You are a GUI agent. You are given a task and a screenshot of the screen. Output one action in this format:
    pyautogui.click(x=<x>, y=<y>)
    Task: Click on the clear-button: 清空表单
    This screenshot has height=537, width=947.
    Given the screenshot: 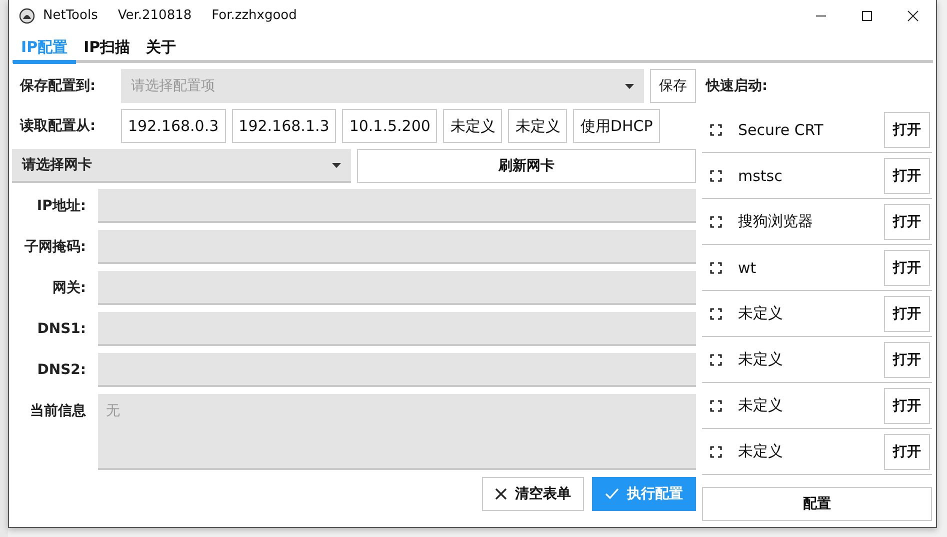 What is the action you would take?
    pyautogui.click(x=533, y=494)
    